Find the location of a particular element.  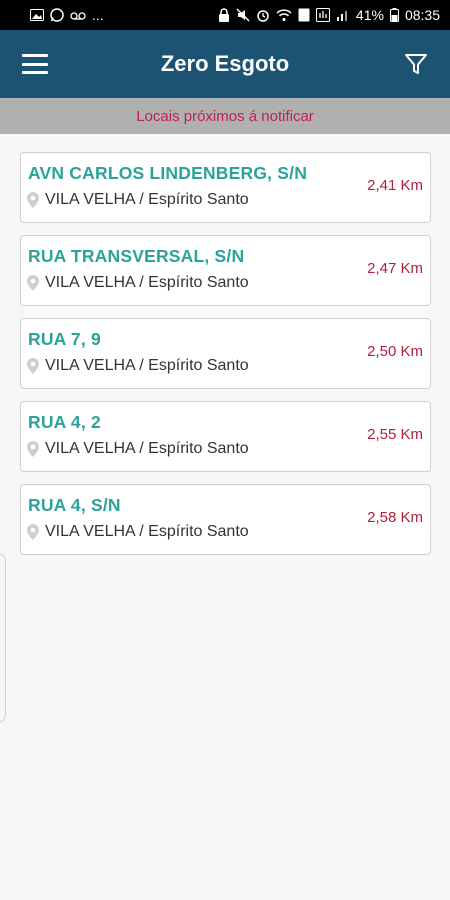

app-title: Zero Esgoto is located at coordinates (225, 63).